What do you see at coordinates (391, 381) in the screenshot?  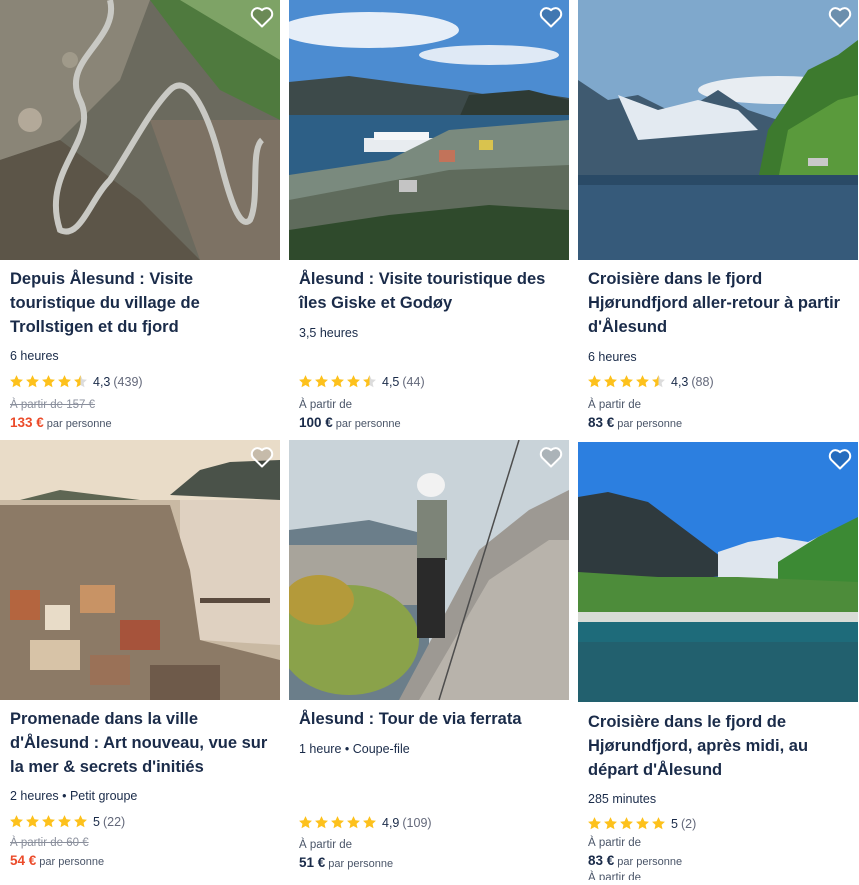 I see `rating-value: 4,5` at bounding box center [391, 381].